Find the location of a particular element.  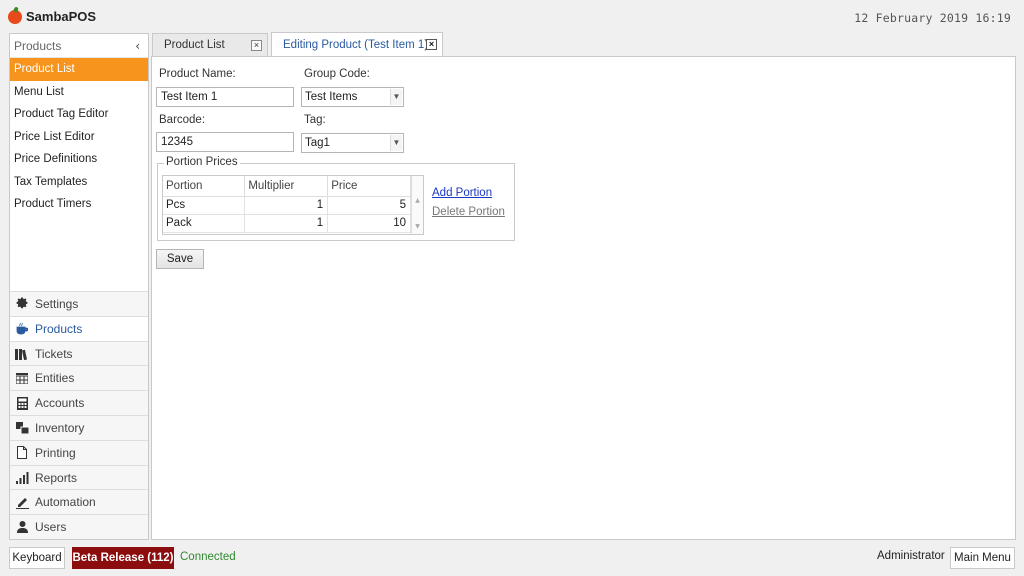

table-icon is located at coordinates (22, 378).